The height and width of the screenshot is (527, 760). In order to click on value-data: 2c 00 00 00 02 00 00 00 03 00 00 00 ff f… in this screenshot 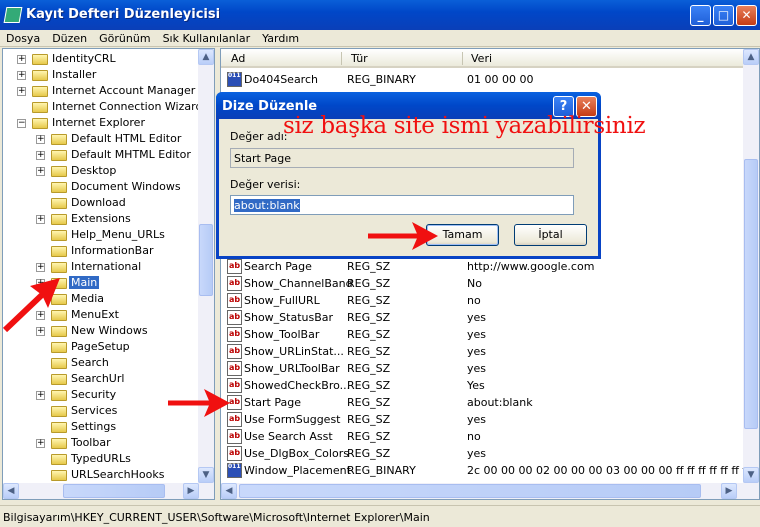, I will do `click(613, 470)`.